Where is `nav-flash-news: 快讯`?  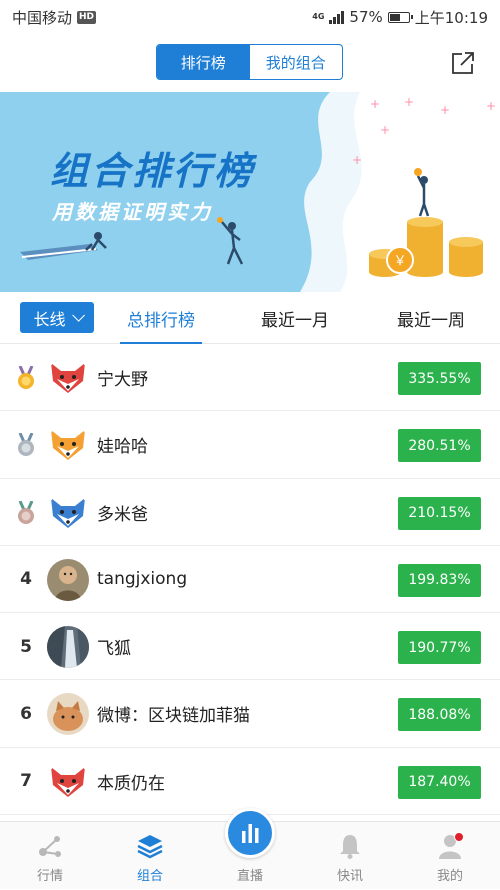 nav-flash-news: 快讯 is located at coordinates (350, 856).